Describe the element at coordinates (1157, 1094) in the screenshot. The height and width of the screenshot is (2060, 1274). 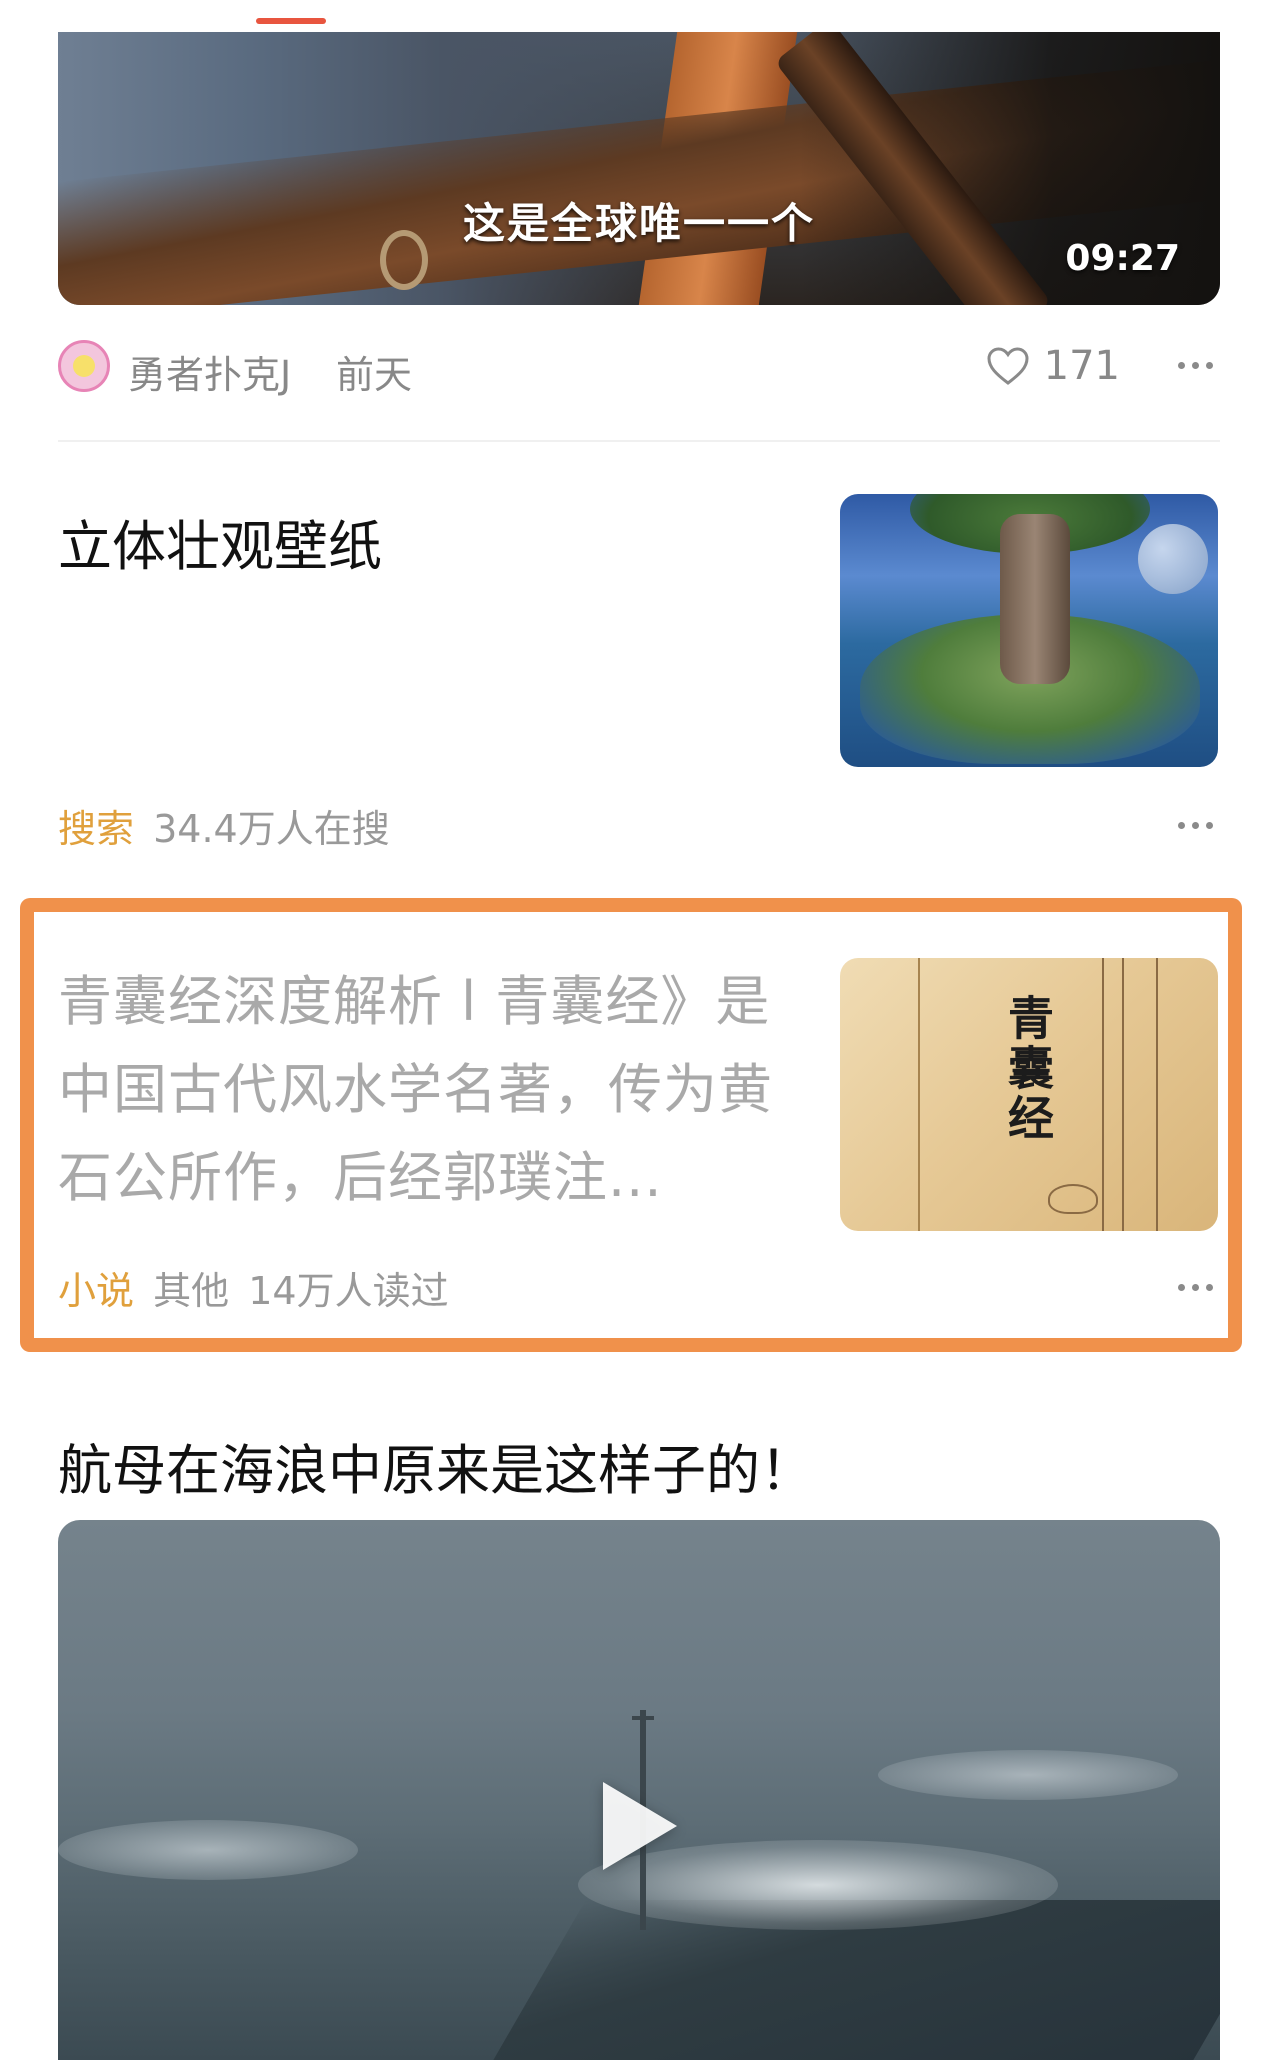
I see `cover-spine-line` at that location.